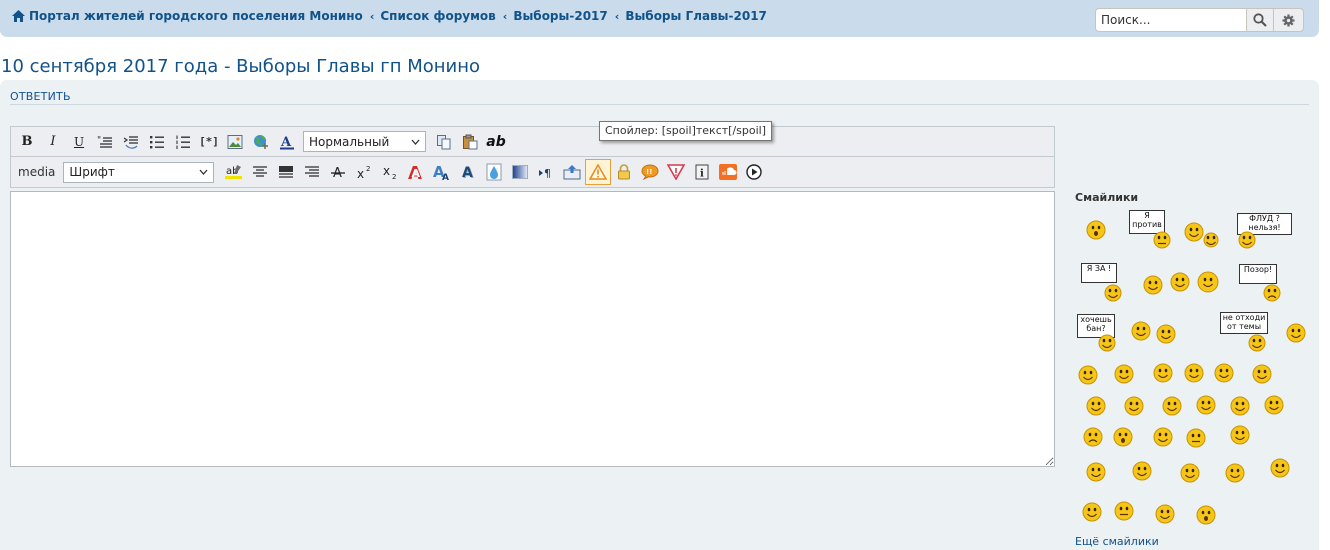 This screenshot has width=1330, height=550. Describe the element at coordinates (131, 142) in the screenshot. I see `code-button` at that location.